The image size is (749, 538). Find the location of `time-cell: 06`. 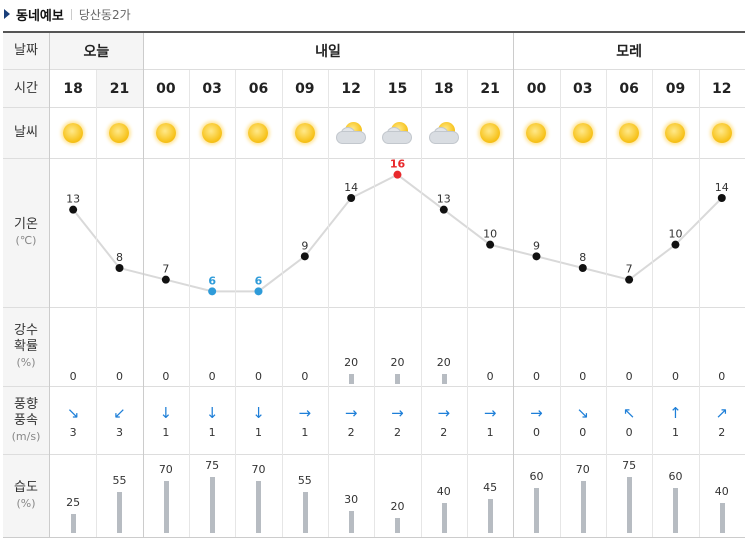

time-cell: 06 is located at coordinates (629, 88).